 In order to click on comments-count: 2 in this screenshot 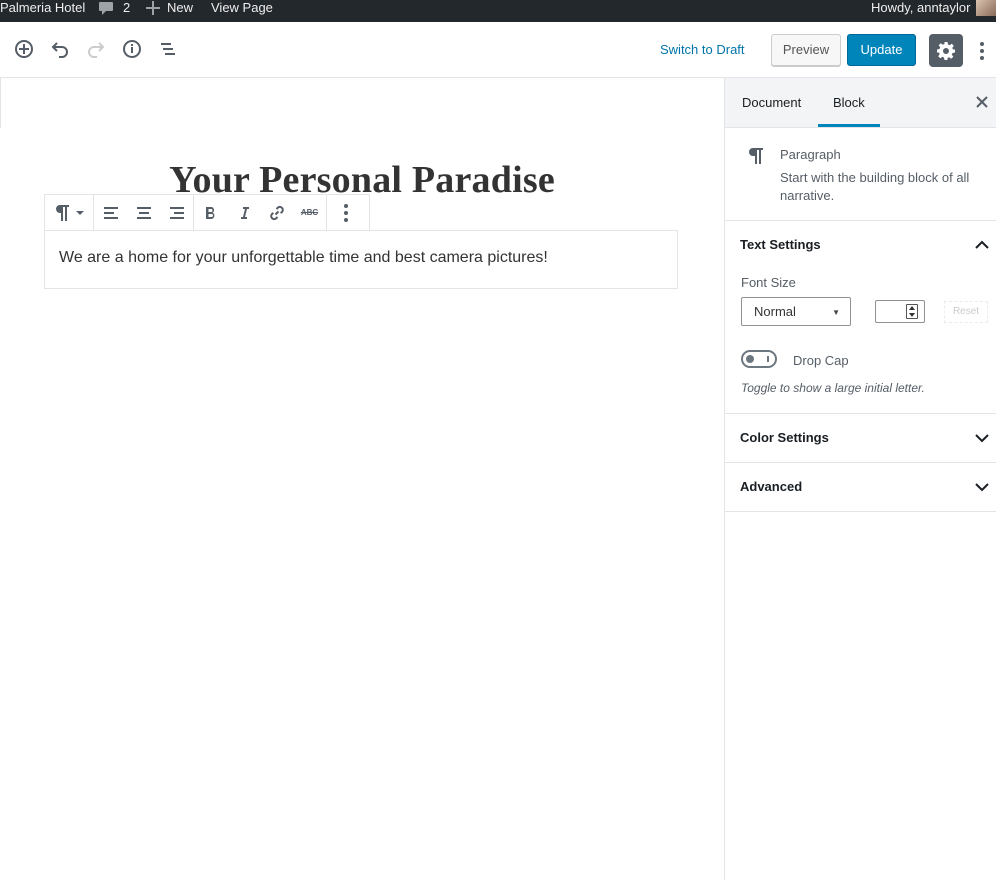, I will do `click(127, 7)`.